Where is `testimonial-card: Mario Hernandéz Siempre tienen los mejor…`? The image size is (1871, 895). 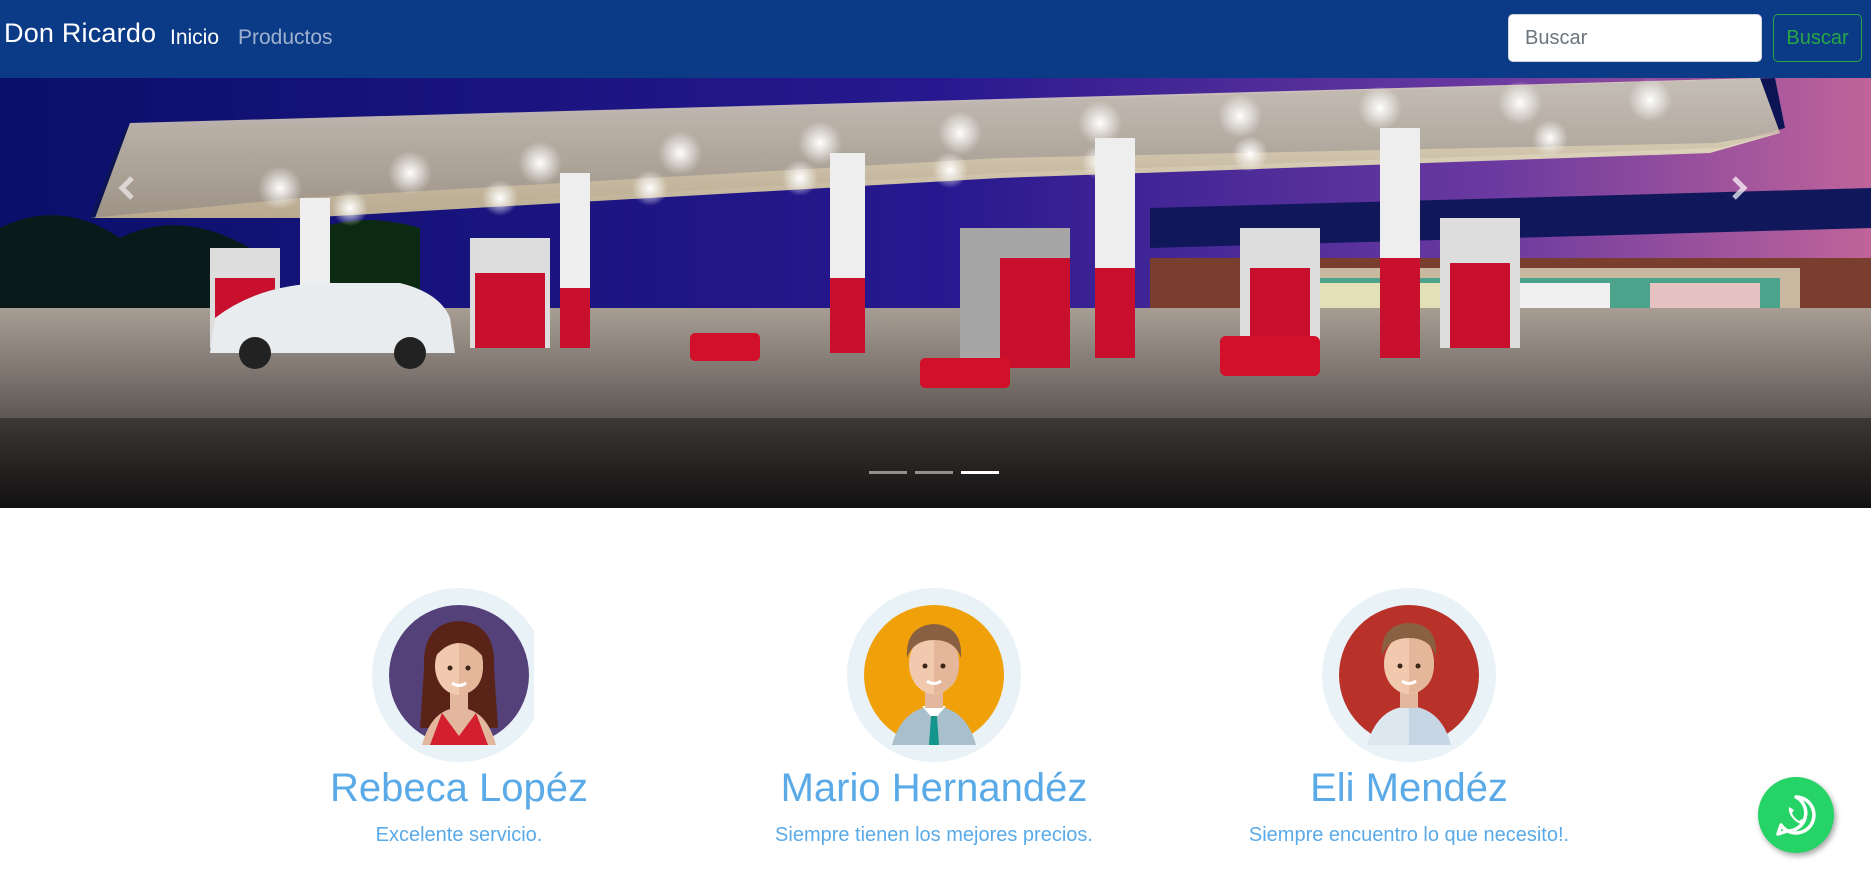
testimonial-card: Mario Hernandéz Siempre tienen los mejor… is located at coordinates (934, 717).